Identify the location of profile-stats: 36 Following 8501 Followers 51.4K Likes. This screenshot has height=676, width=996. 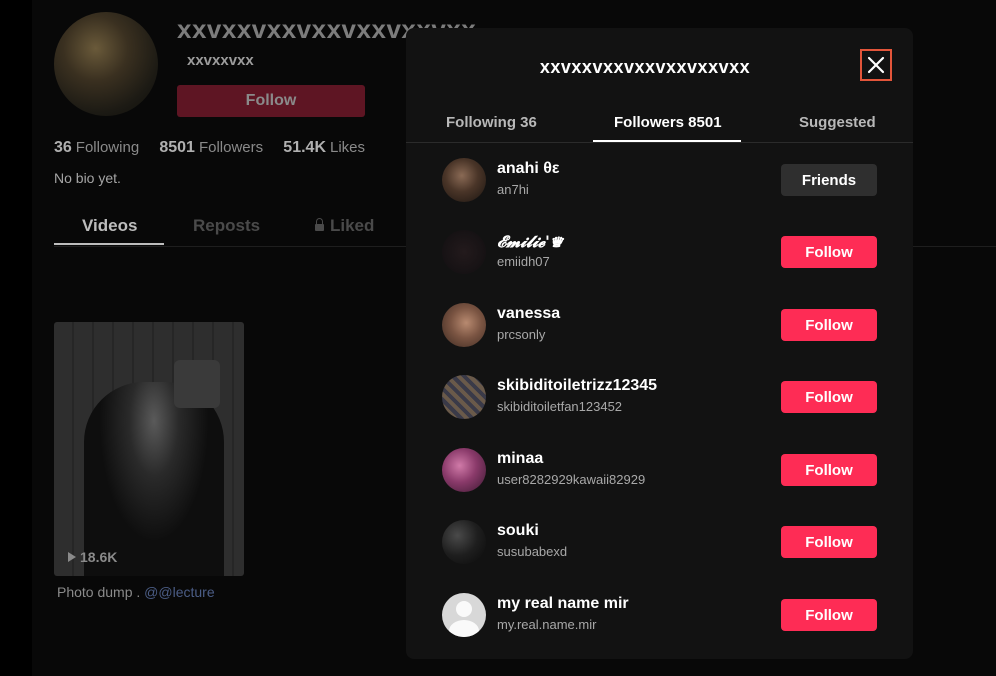
(217, 148).